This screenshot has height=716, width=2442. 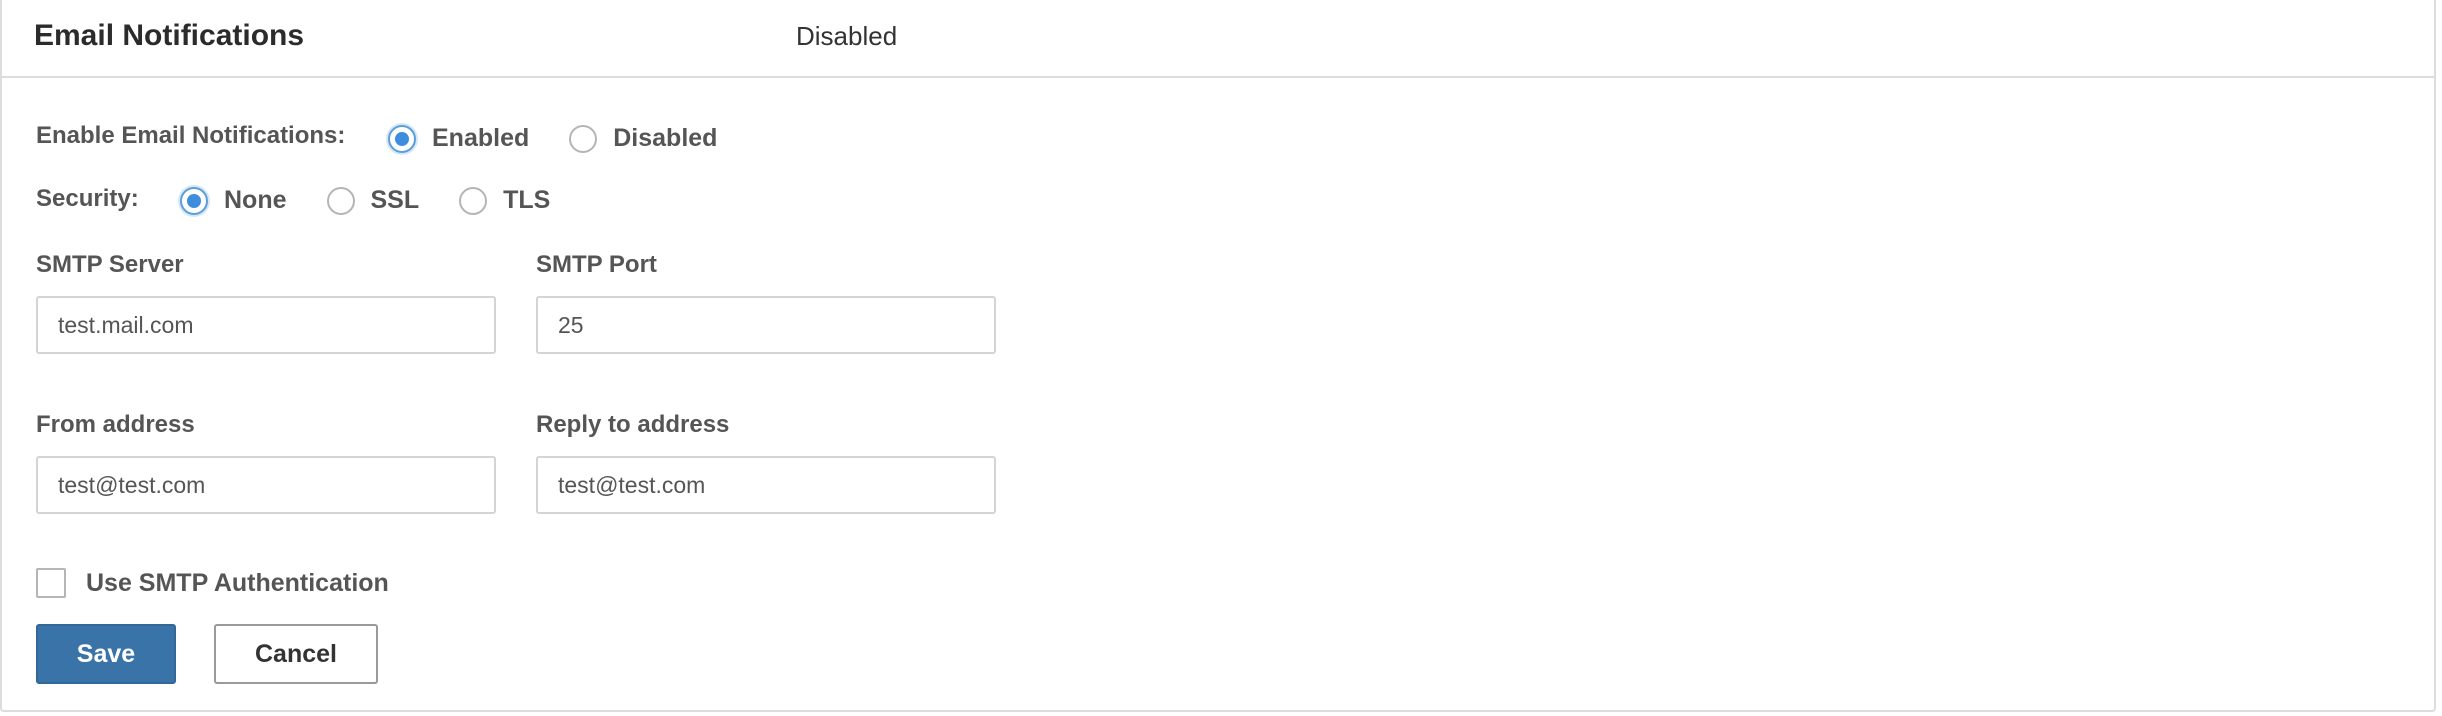 I want to click on enable-email-label: Enable Email Notifications:, so click(x=191, y=135).